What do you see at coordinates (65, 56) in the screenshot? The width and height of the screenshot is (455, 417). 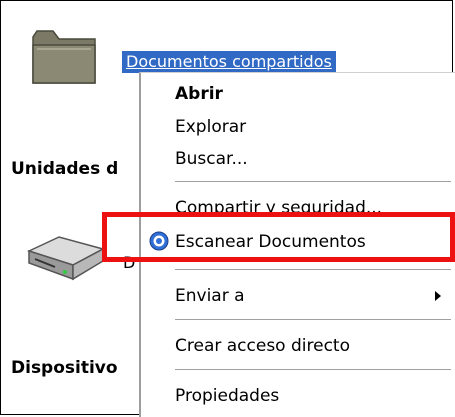 I see `folder-icon` at bounding box center [65, 56].